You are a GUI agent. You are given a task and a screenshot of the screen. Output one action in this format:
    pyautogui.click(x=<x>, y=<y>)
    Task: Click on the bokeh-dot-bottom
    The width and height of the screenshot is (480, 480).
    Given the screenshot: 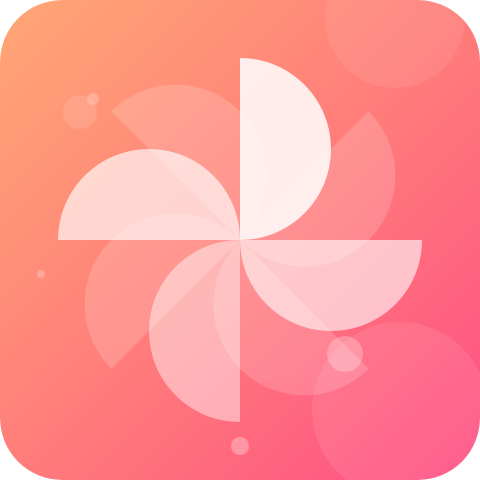 What is the action you would take?
    pyautogui.click(x=240, y=446)
    